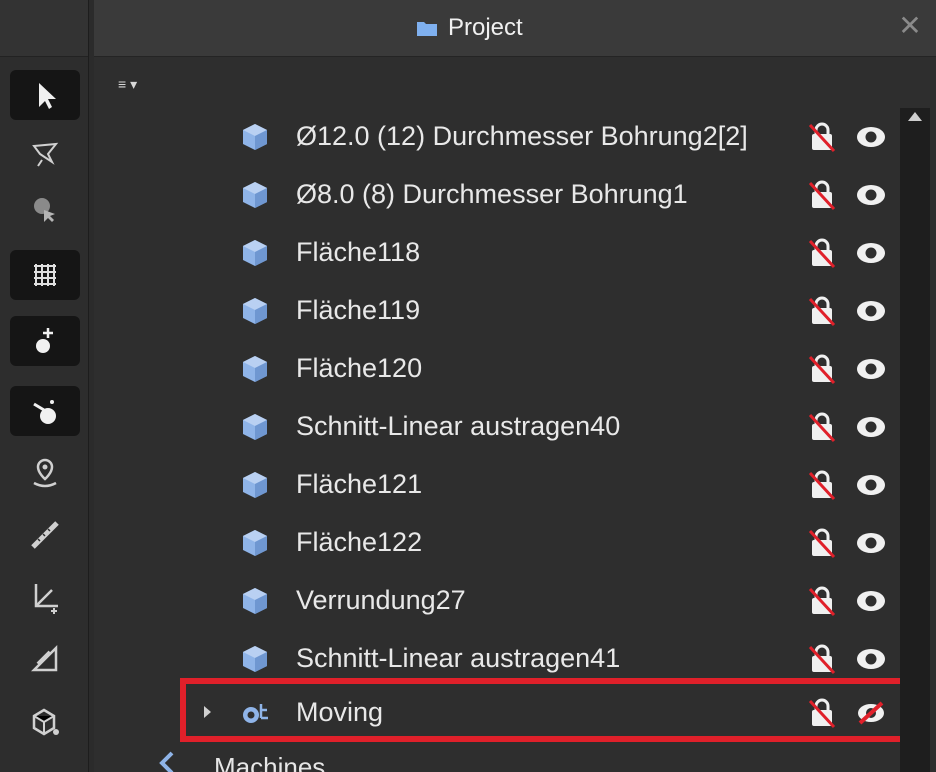 The width and height of the screenshot is (936, 772). What do you see at coordinates (359, 542) in the screenshot?
I see `tree-item-label: Fläche122` at bounding box center [359, 542].